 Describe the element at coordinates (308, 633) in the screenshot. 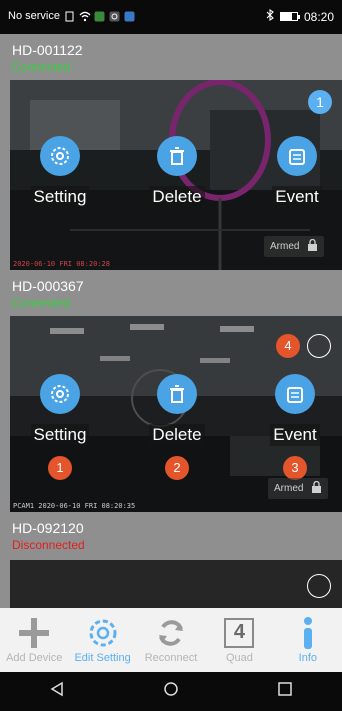

I see `info-icon` at that location.